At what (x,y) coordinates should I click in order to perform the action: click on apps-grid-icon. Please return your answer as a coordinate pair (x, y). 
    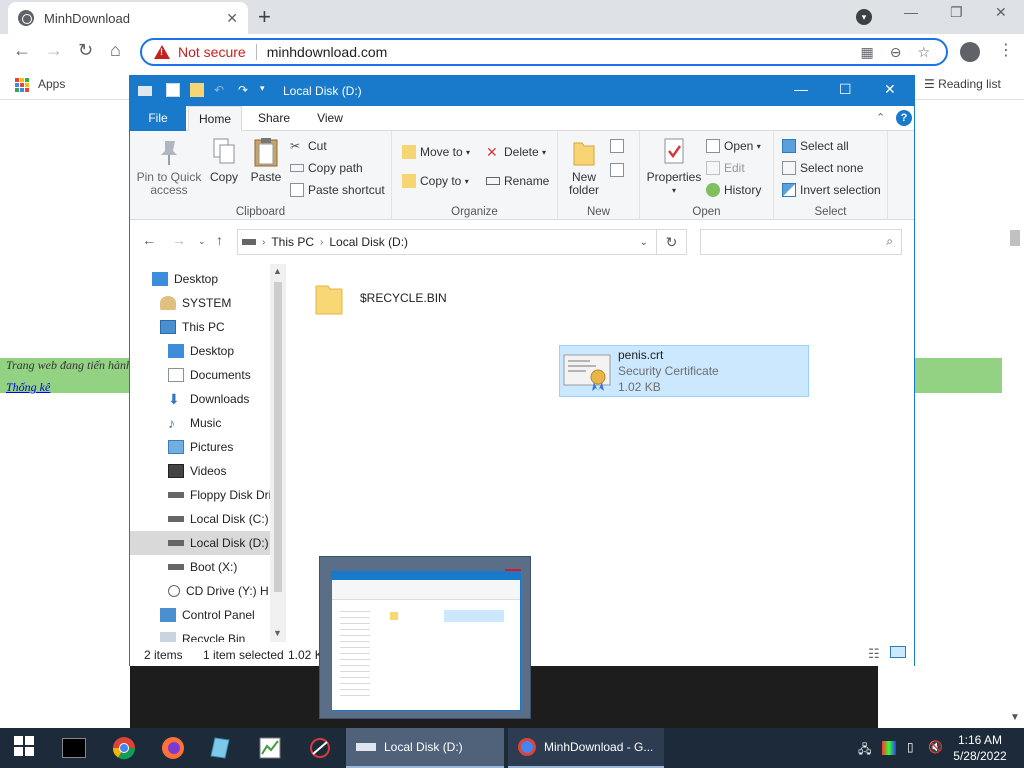
    Looking at the image, I should click on (22, 85).